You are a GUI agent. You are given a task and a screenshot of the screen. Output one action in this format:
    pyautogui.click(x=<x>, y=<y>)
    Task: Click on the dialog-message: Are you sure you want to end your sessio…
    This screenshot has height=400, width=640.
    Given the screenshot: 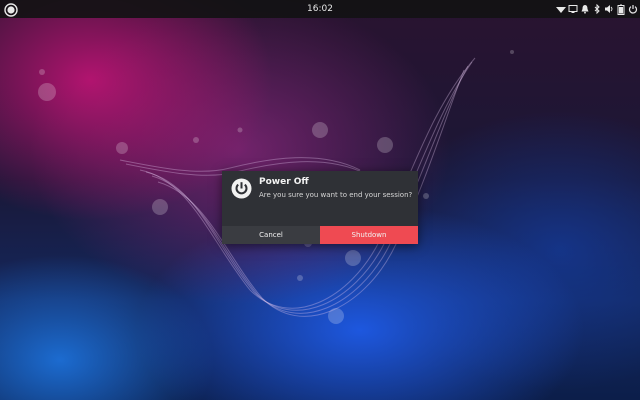 What is the action you would take?
    pyautogui.click(x=336, y=195)
    